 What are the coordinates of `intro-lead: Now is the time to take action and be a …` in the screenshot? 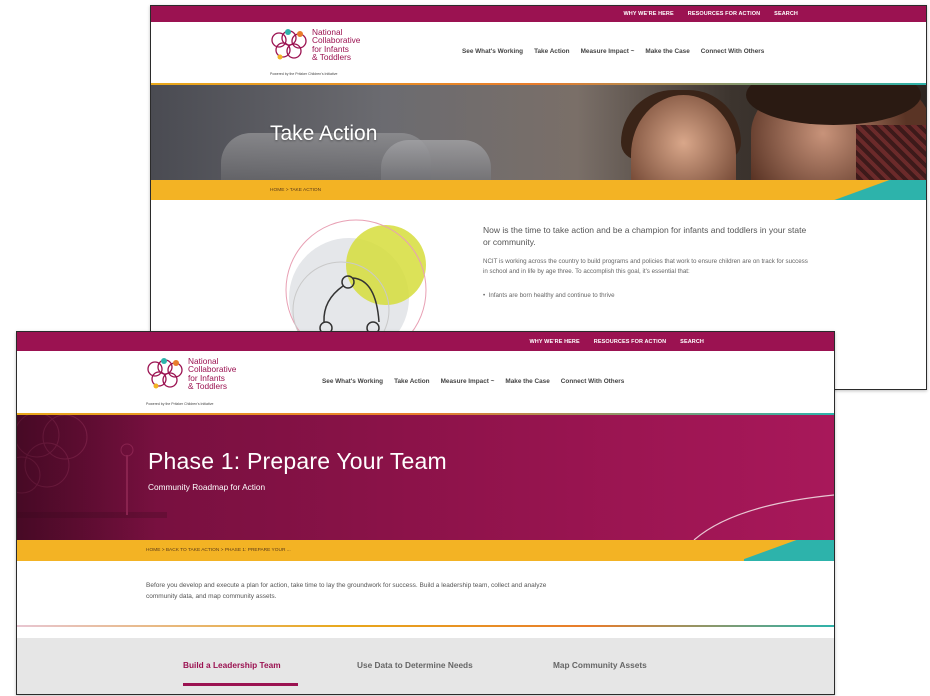 It's located at (645, 236).